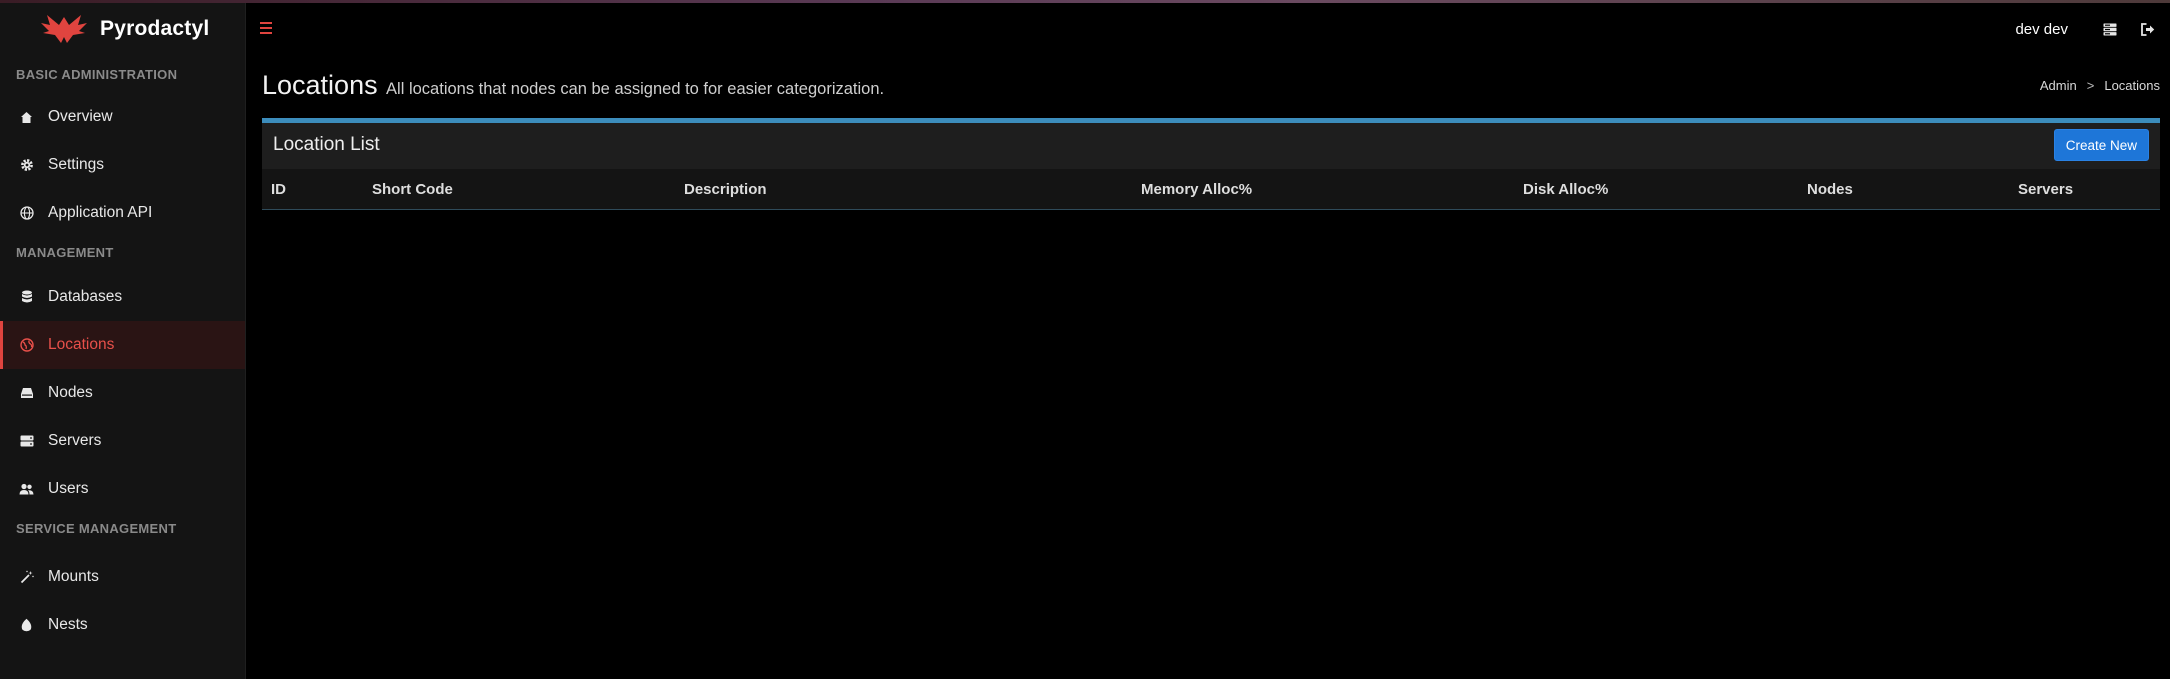 This screenshot has width=2170, height=679. Describe the element at coordinates (70, 392) in the screenshot. I see `sidebar-item-label: Nodes` at that location.